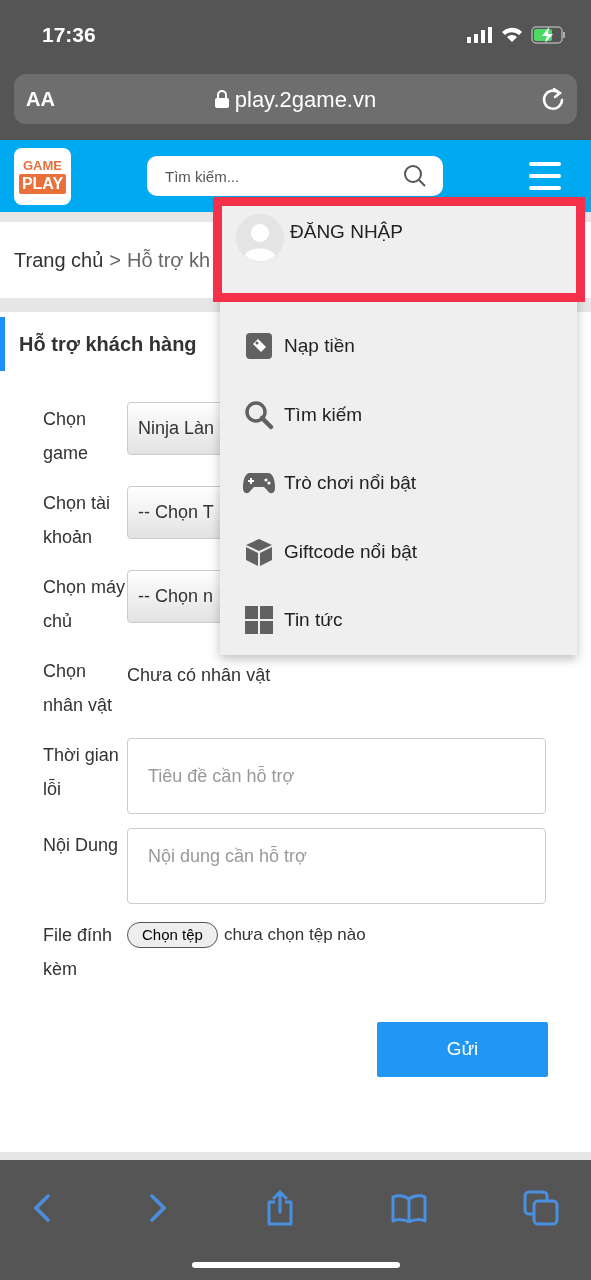 The width and height of the screenshot is (591, 1280). I want to click on breadcrumb-current: Hỗ trợ kh, so click(169, 260).